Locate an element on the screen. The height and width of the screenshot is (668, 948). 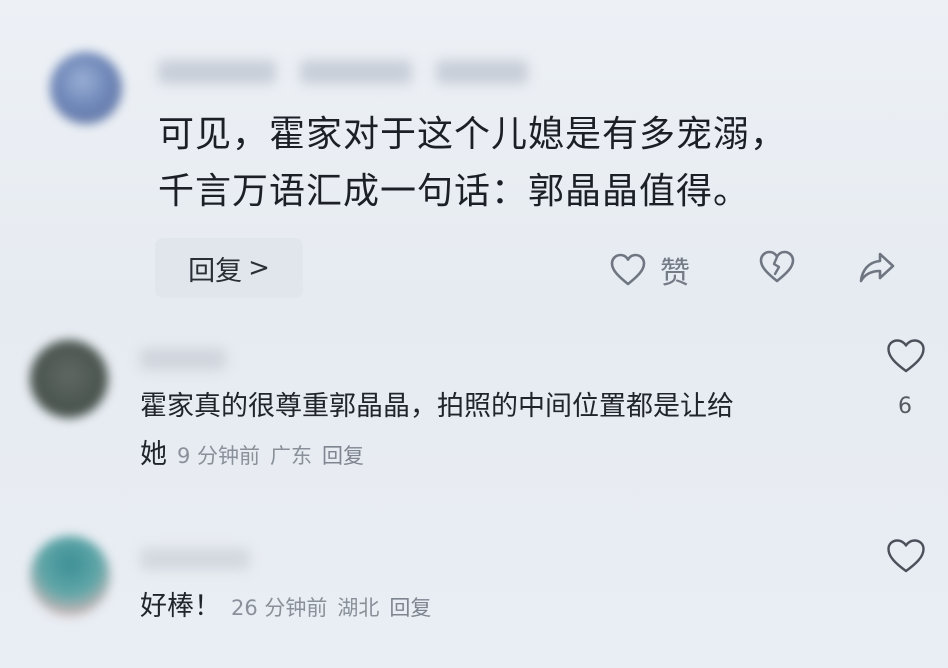
reply-button: 回复 > is located at coordinates (229, 268).